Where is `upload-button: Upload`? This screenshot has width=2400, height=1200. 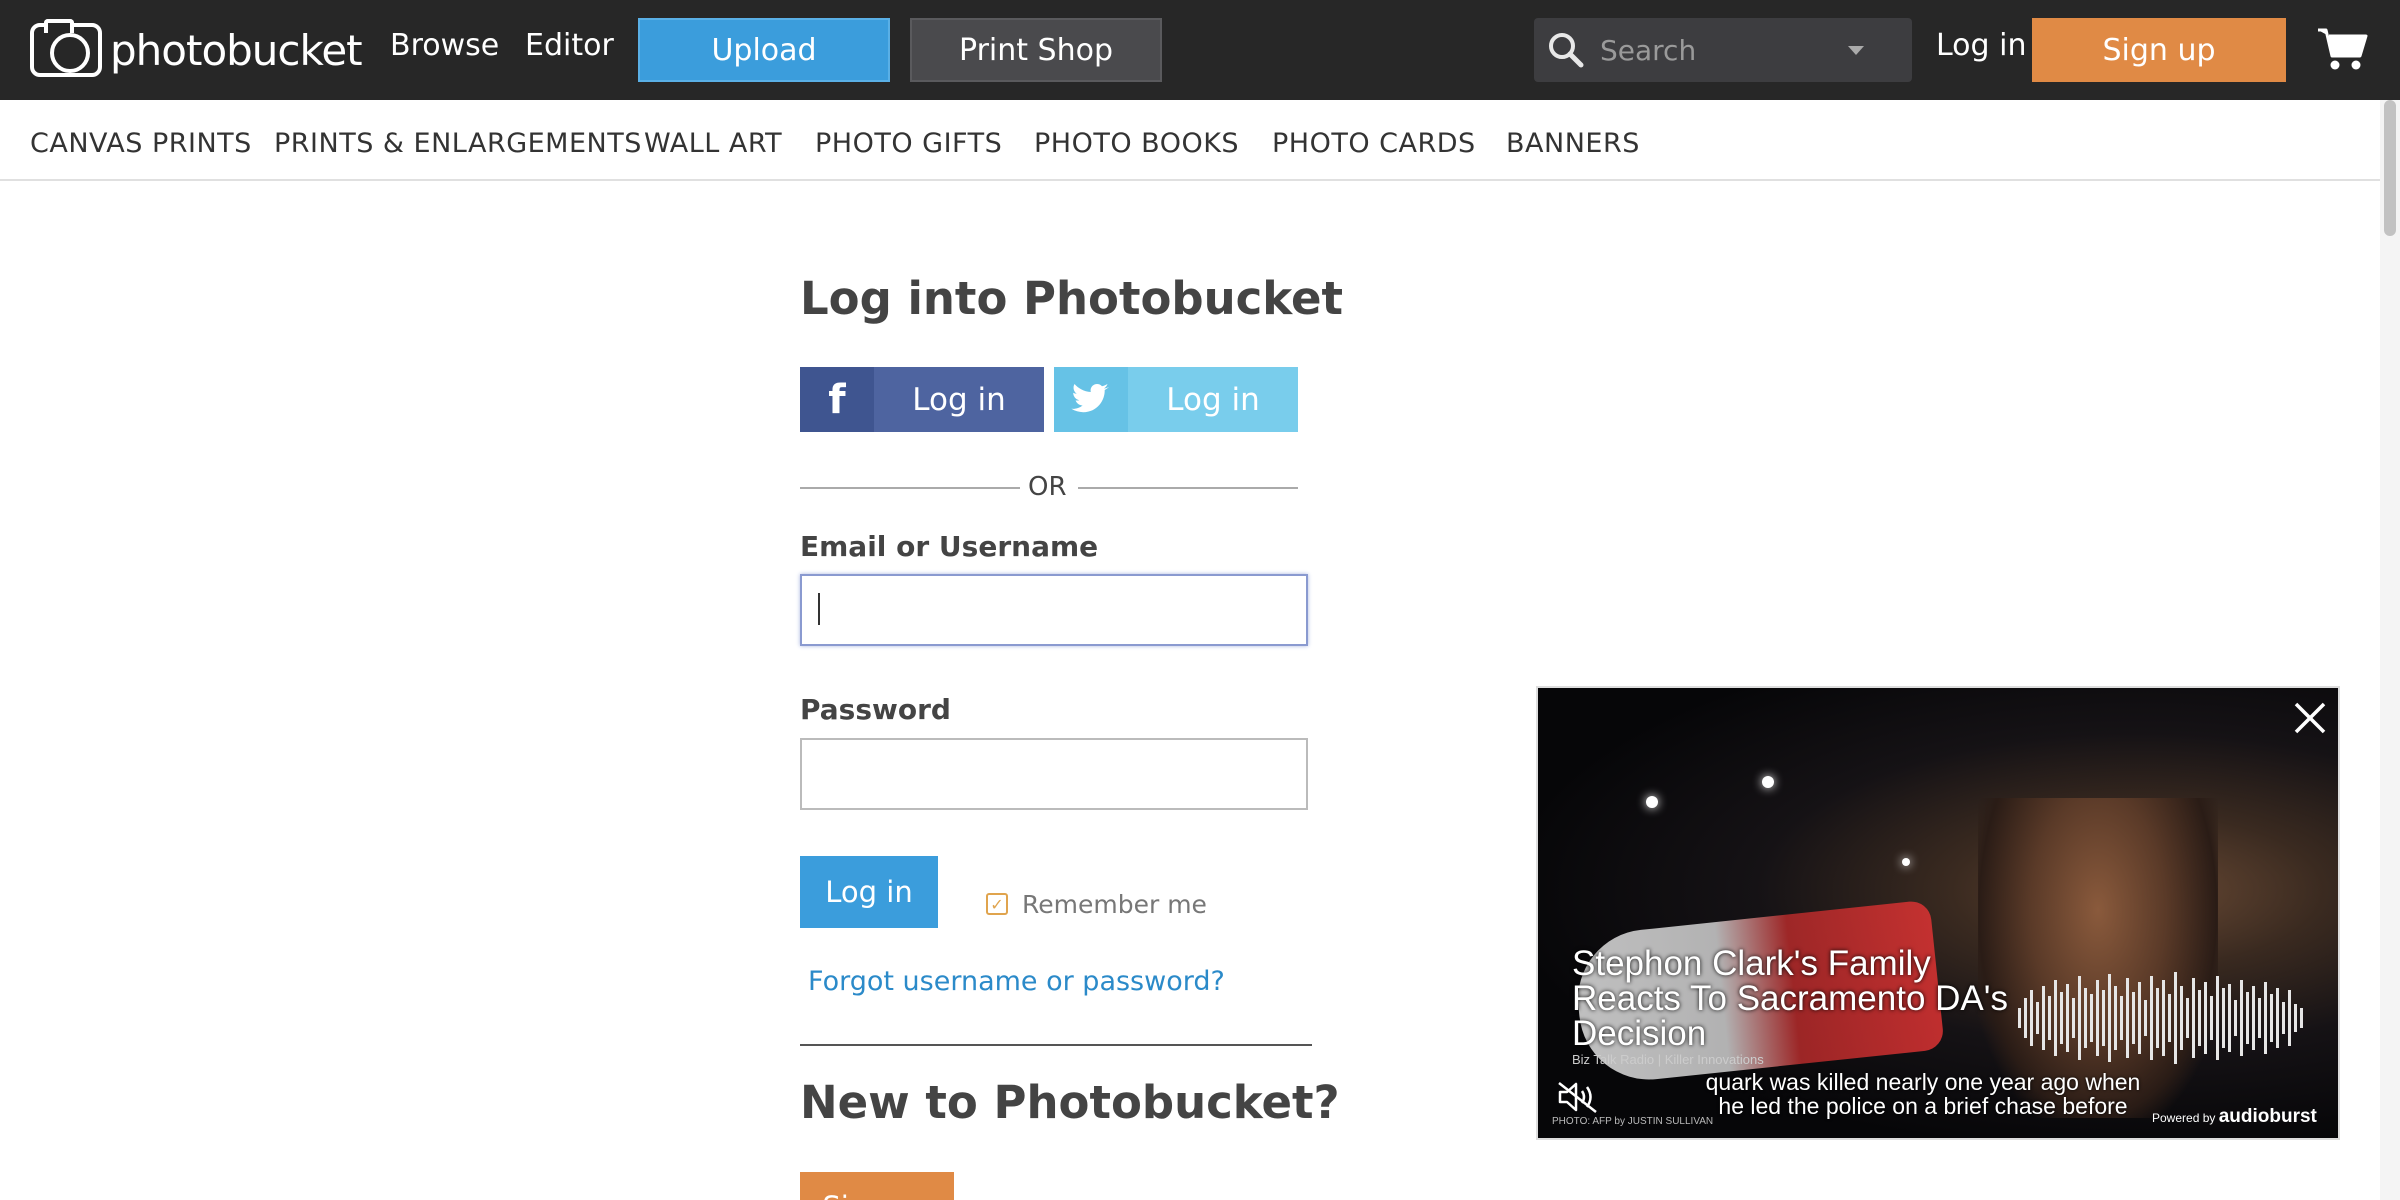 upload-button: Upload is located at coordinates (764, 50).